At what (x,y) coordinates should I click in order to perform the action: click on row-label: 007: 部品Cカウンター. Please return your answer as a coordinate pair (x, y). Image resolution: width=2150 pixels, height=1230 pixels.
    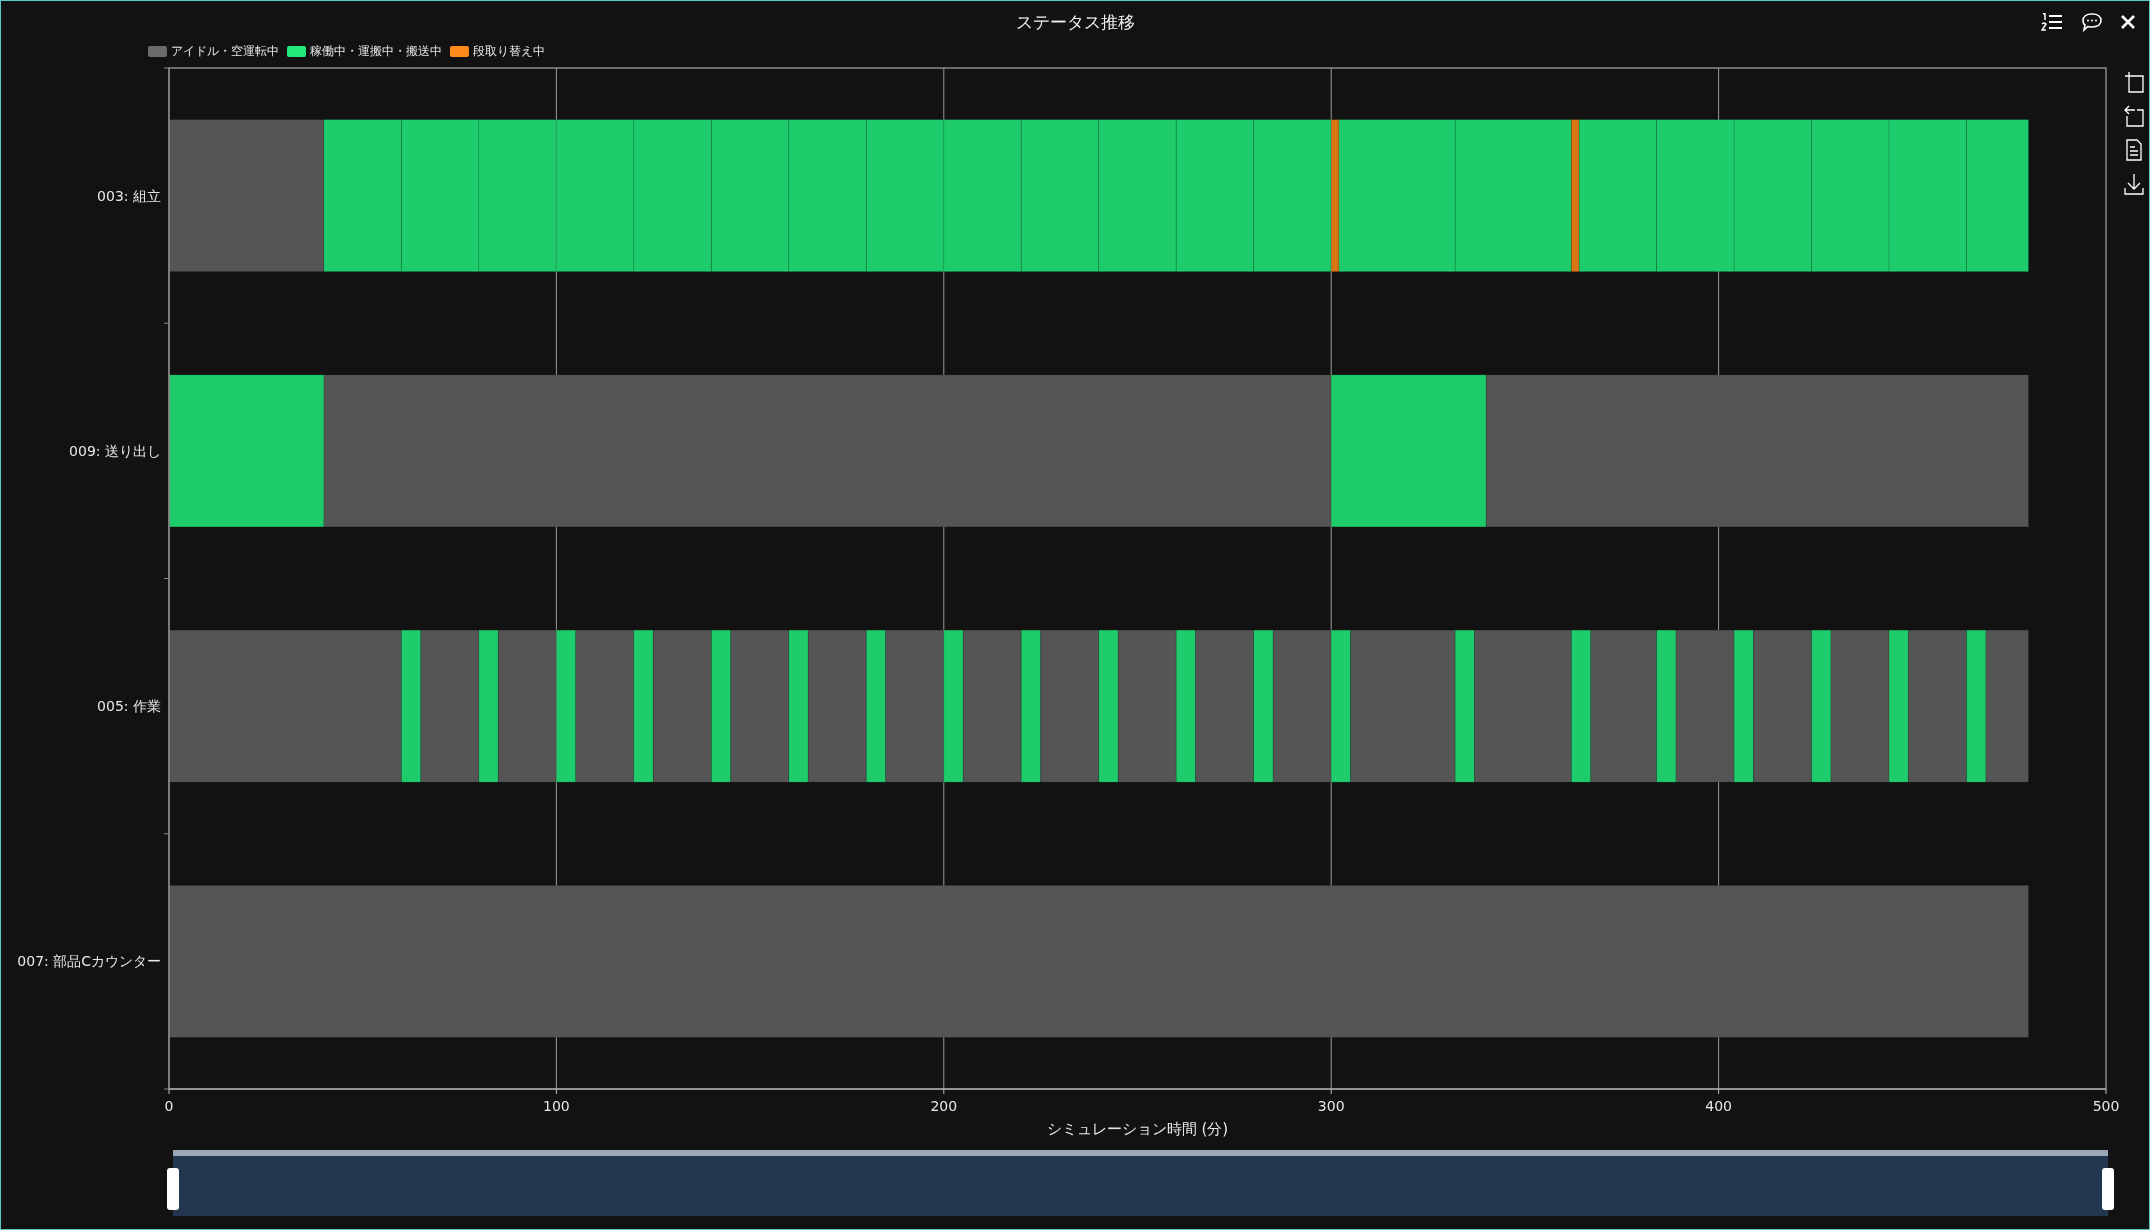
    Looking at the image, I should click on (89, 961).